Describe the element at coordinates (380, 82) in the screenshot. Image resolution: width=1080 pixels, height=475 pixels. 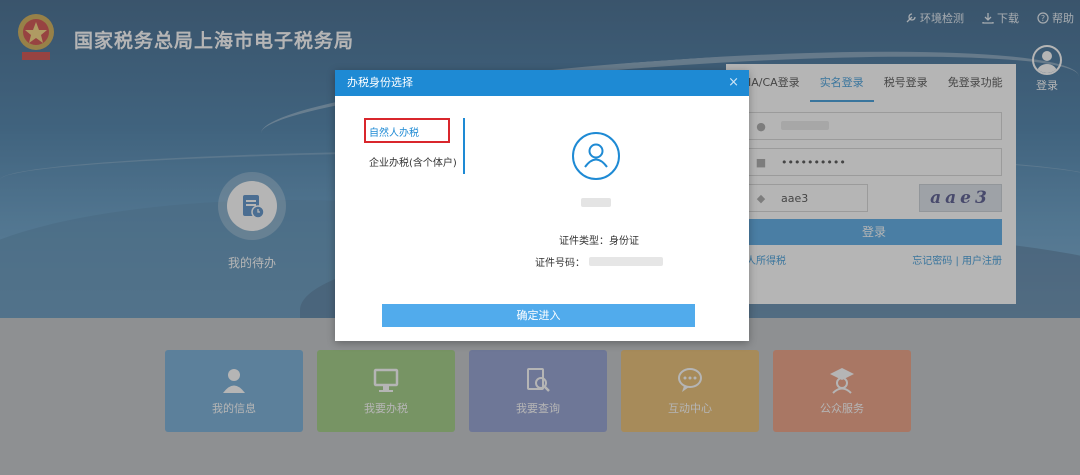
I see `dialog-title: 办税身份选择` at that location.